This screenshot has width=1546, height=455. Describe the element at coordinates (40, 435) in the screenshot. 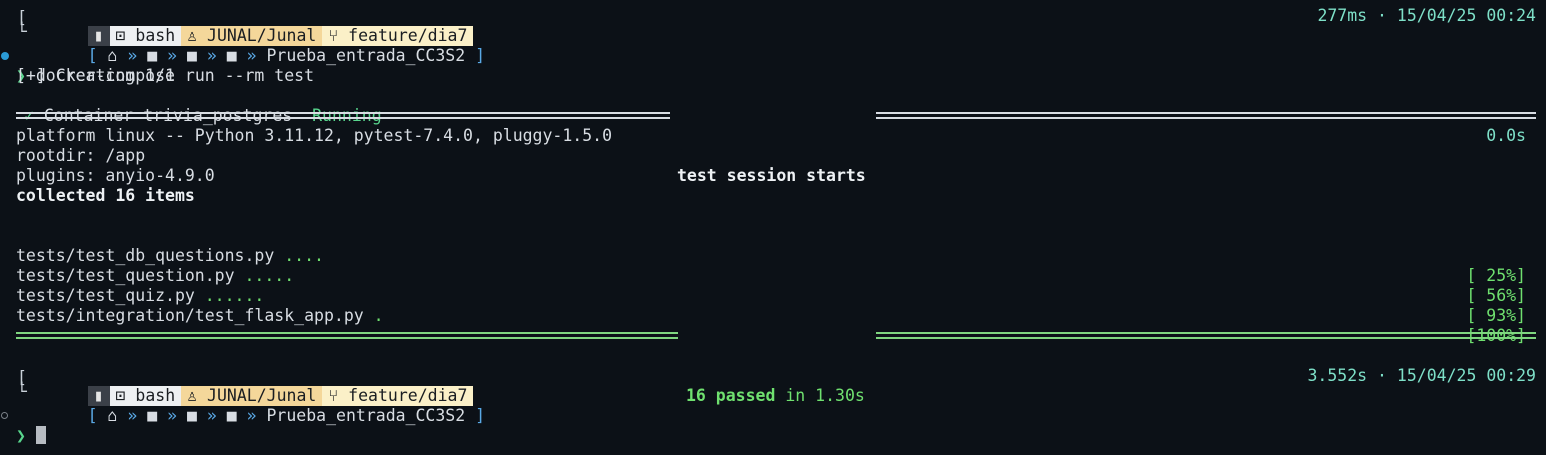

I see `text-cursor` at that location.